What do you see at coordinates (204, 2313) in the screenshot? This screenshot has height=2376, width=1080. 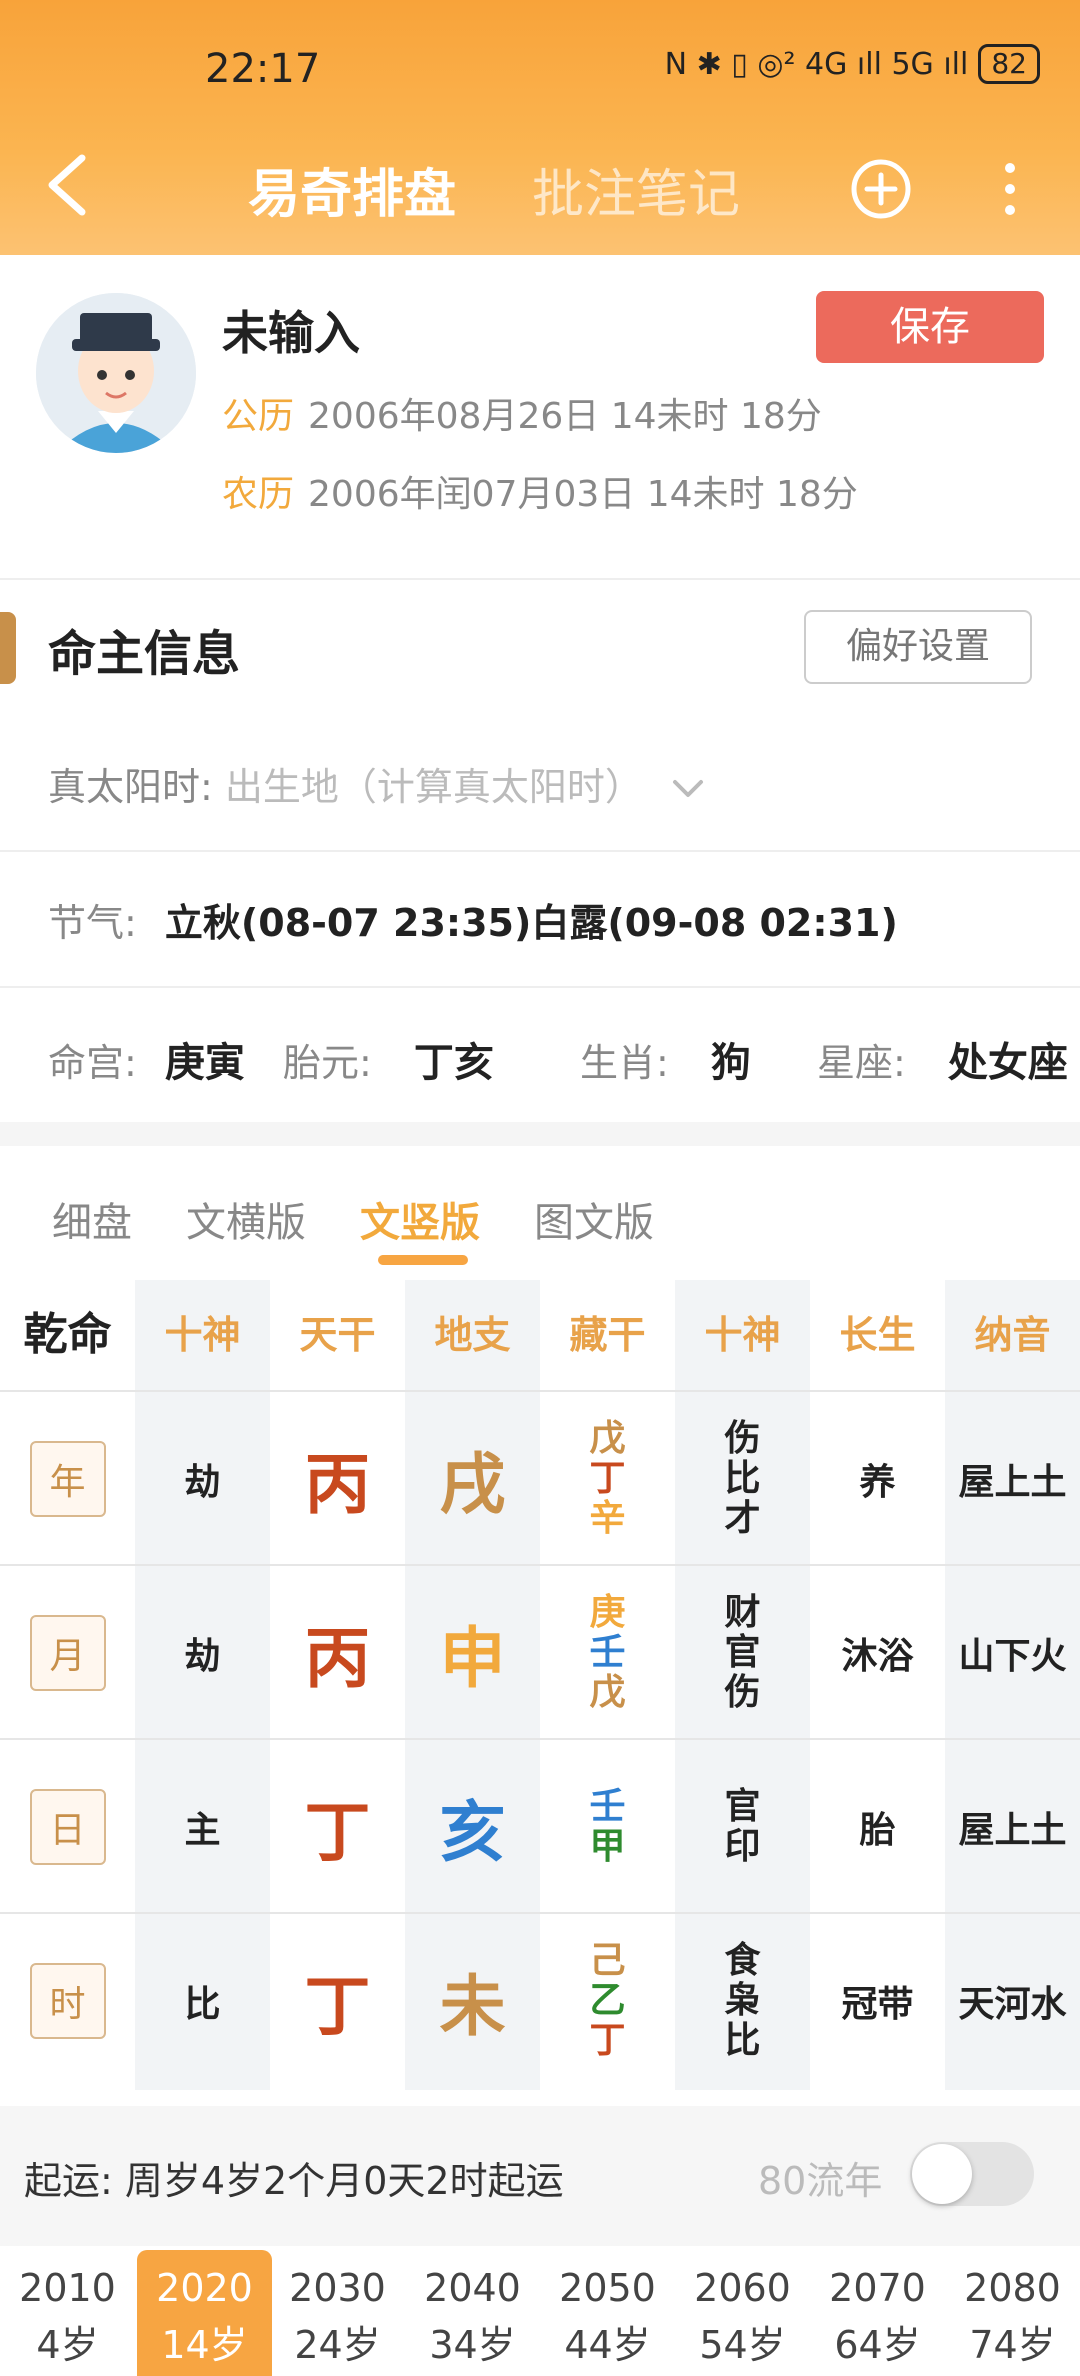 I see `dayun-item-selected: 2020 14岁` at bounding box center [204, 2313].